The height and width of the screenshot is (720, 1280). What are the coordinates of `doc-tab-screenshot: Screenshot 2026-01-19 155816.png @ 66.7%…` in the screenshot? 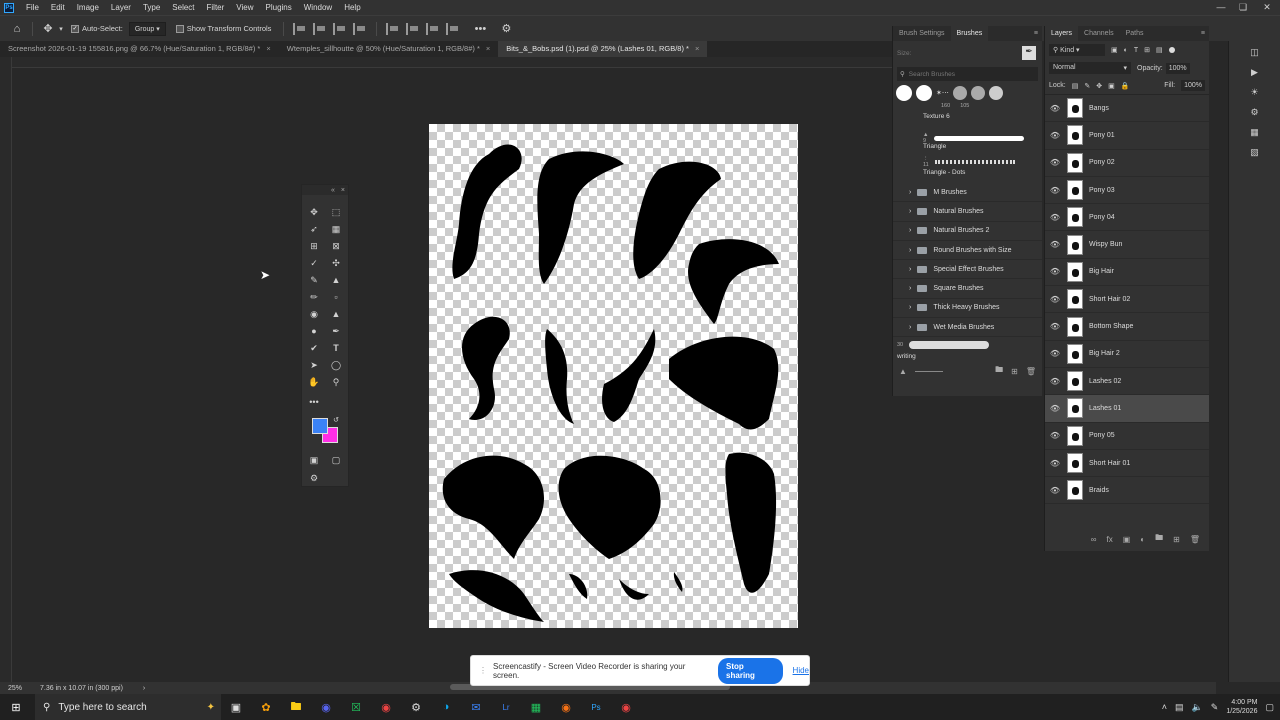 It's located at (139, 49).